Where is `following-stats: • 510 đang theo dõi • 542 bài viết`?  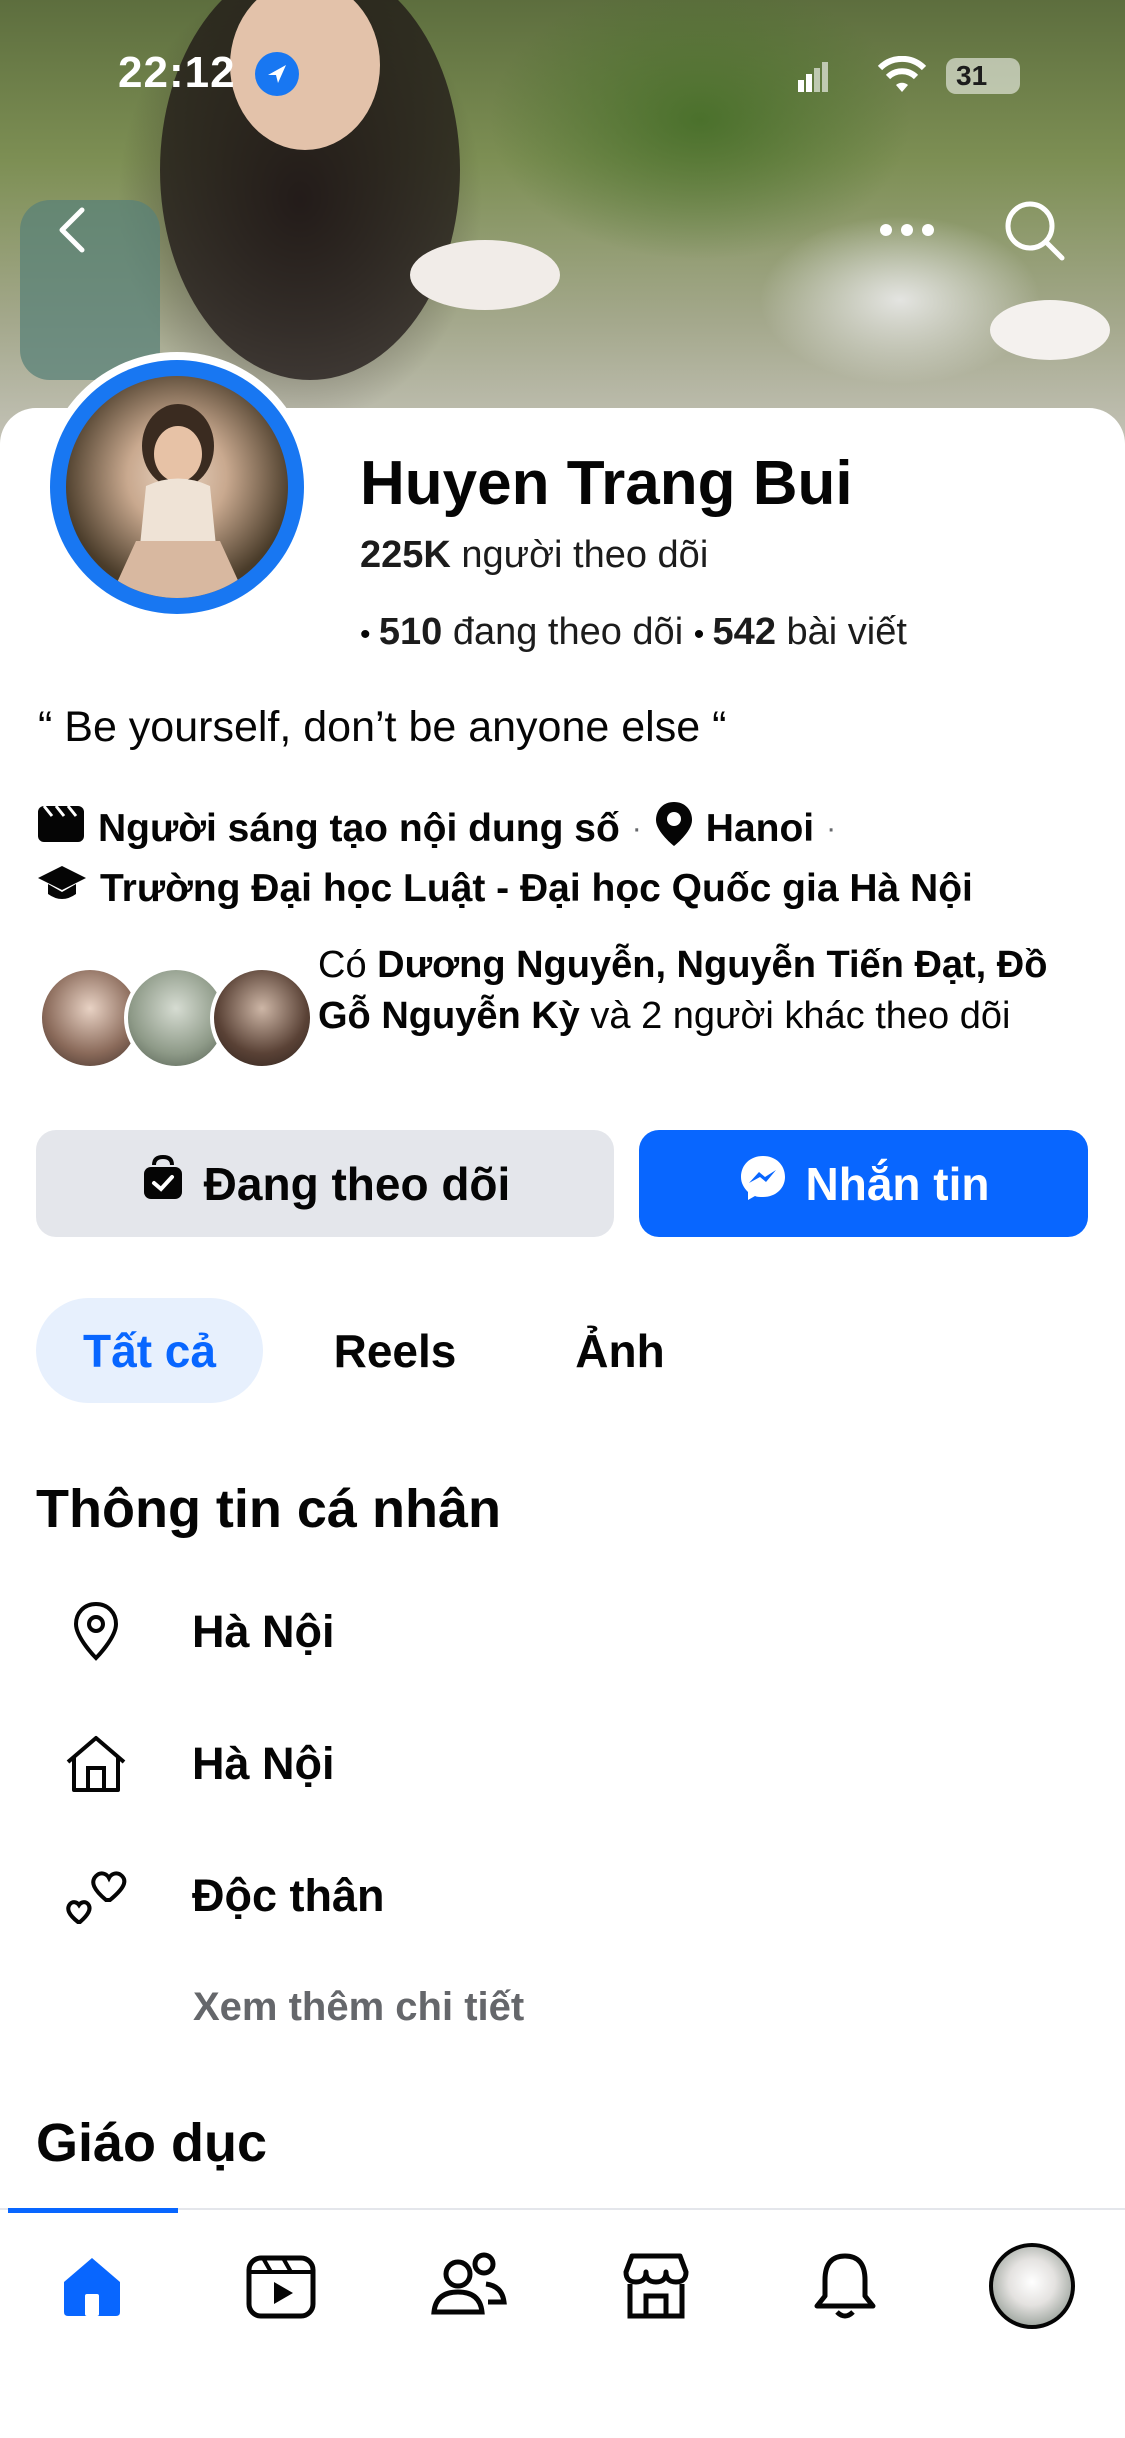 following-stats: • 510 đang theo dõi • 542 bài viết is located at coordinates (633, 632).